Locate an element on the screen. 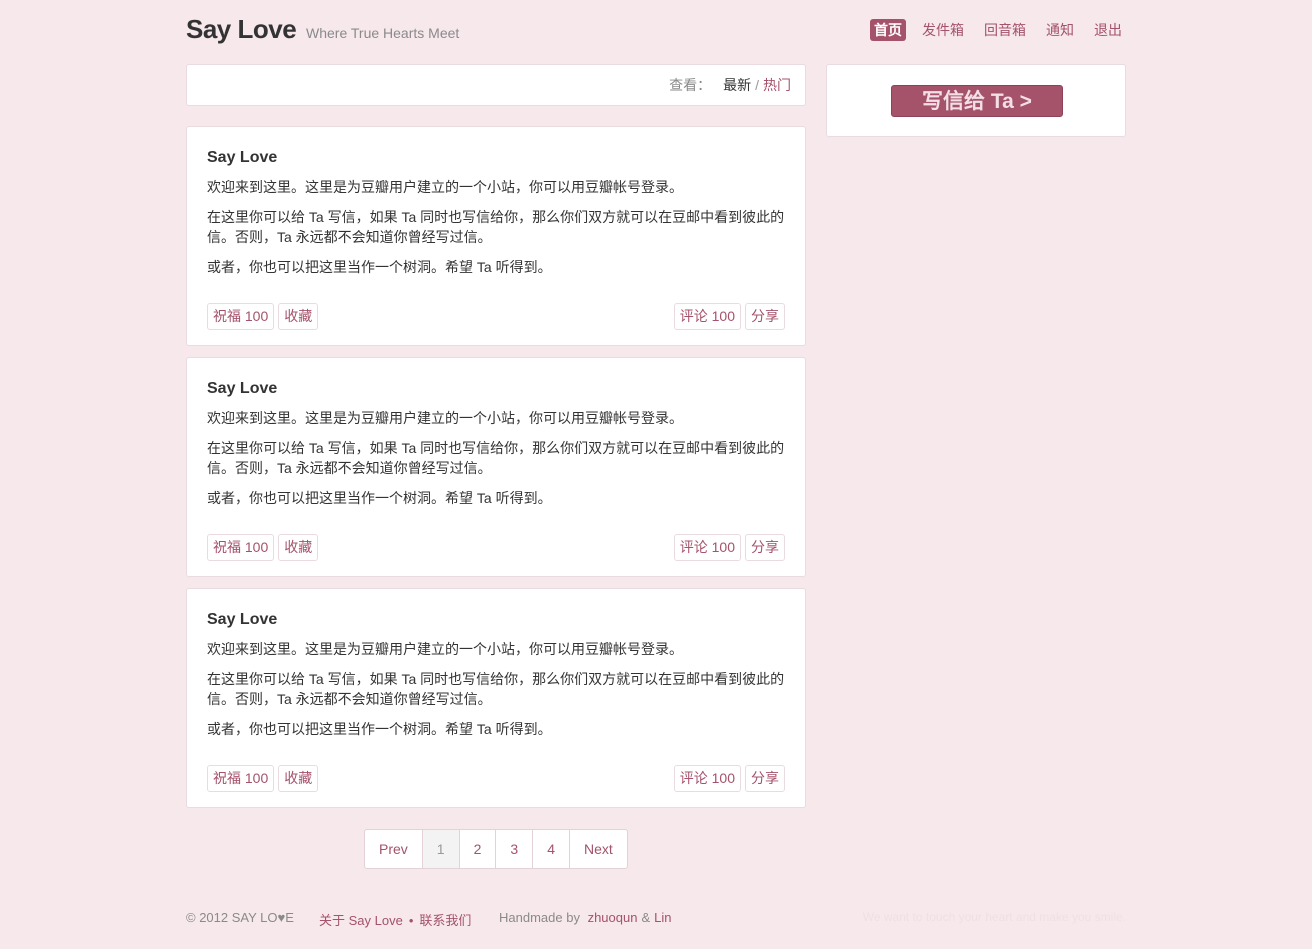 The image size is (1312, 949). filter-bar: 查看： 最新 / 热门 is located at coordinates (496, 85).